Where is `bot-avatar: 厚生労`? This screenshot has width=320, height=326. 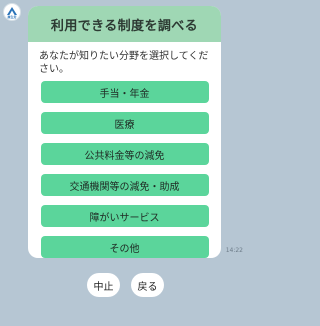
bot-avatar: 厚生労 is located at coordinates (12, 12).